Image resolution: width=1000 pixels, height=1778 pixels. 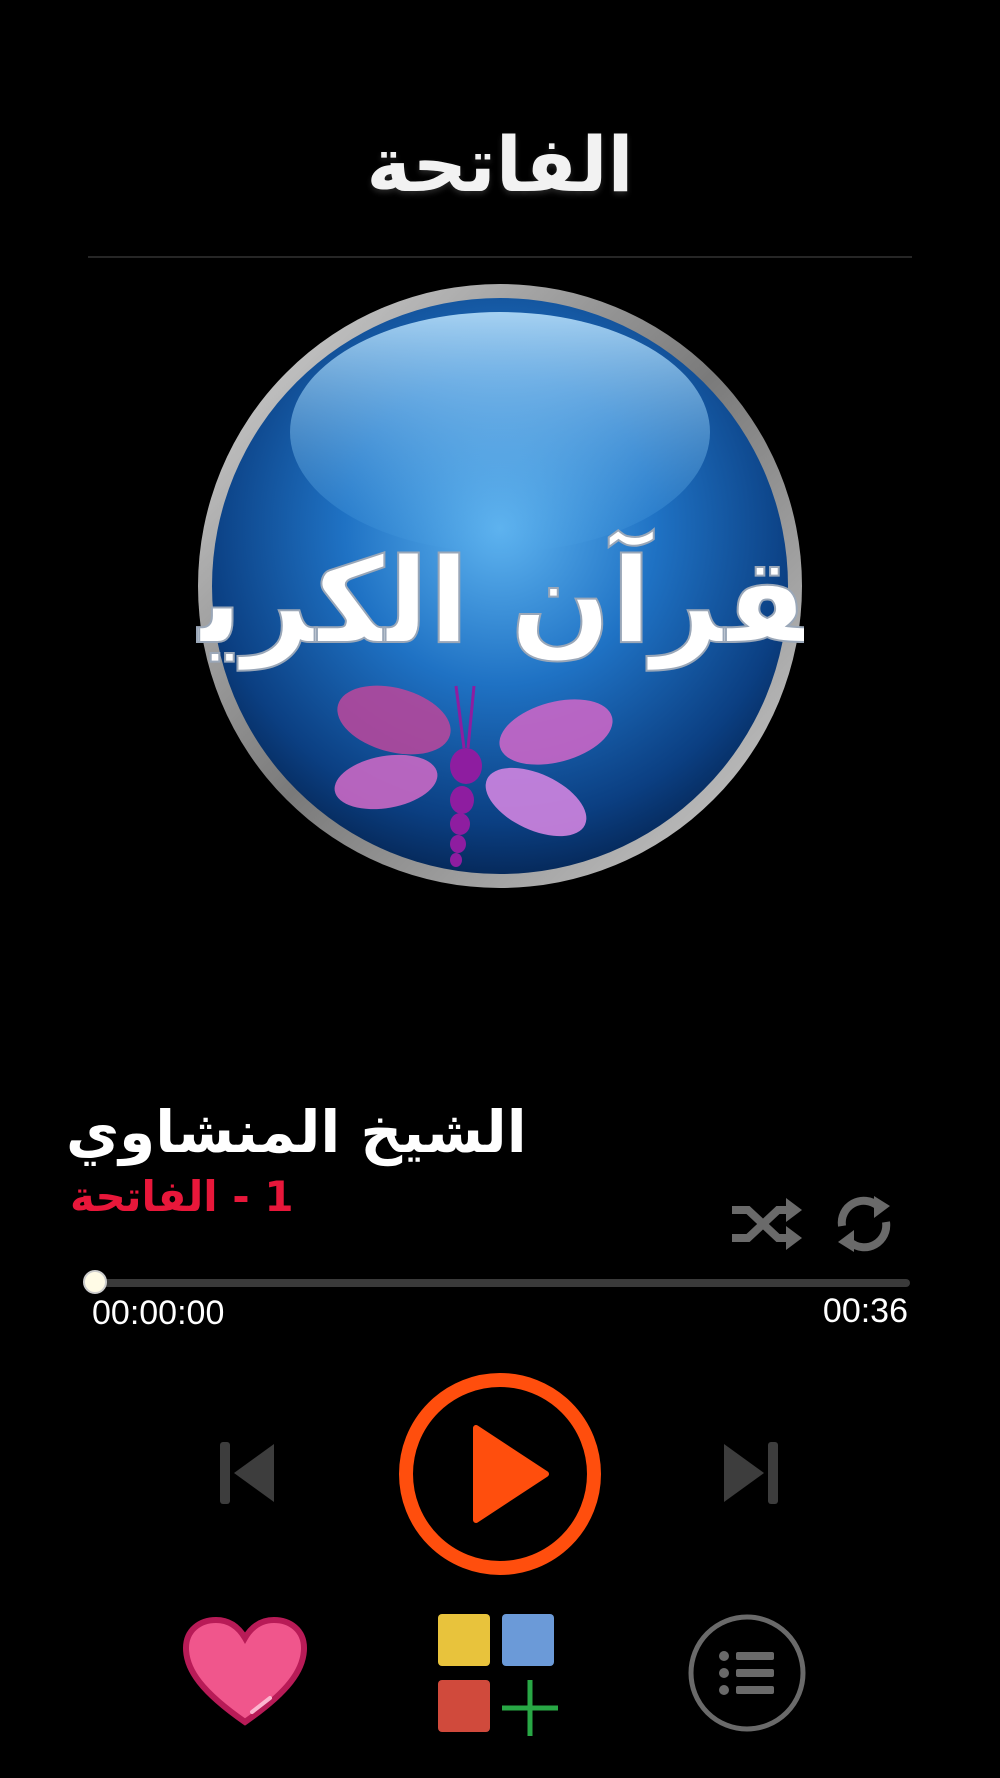 I want to click on artwork-calligraphy: القرآن الكريم, so click(x=500, y=600).